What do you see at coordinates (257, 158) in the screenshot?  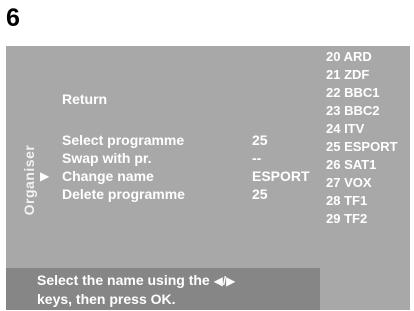 I see `menu-item-value: --` at bounding box center [257, 158].